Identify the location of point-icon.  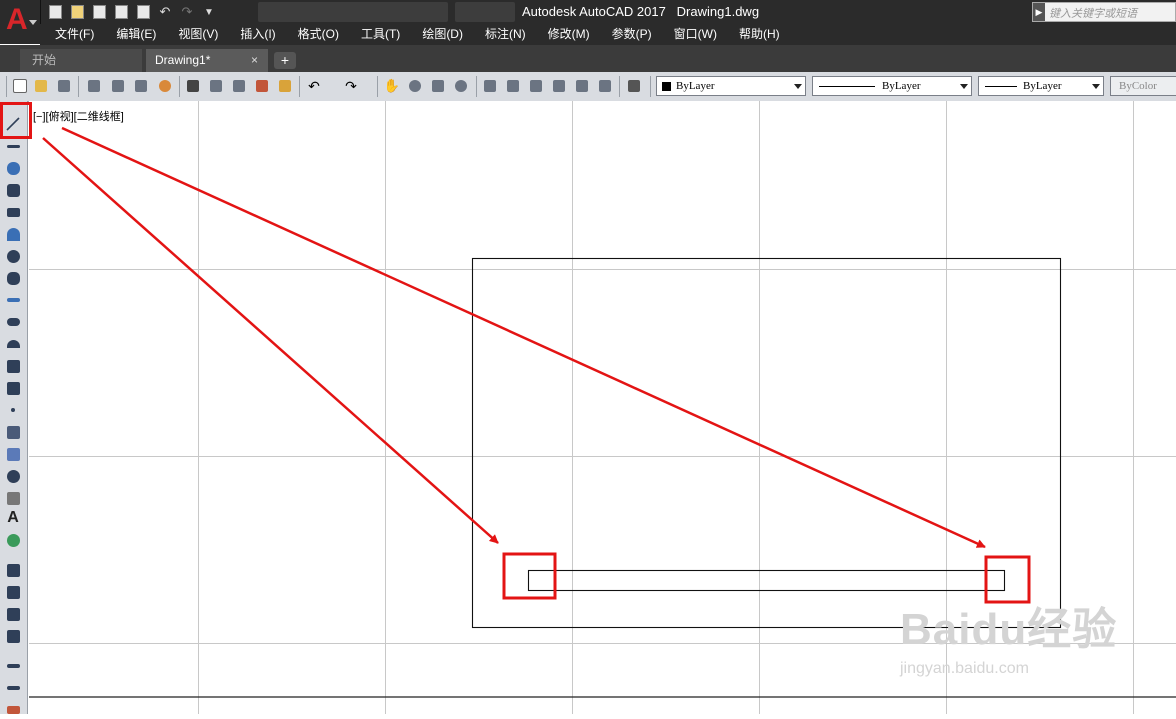
(13, 410).